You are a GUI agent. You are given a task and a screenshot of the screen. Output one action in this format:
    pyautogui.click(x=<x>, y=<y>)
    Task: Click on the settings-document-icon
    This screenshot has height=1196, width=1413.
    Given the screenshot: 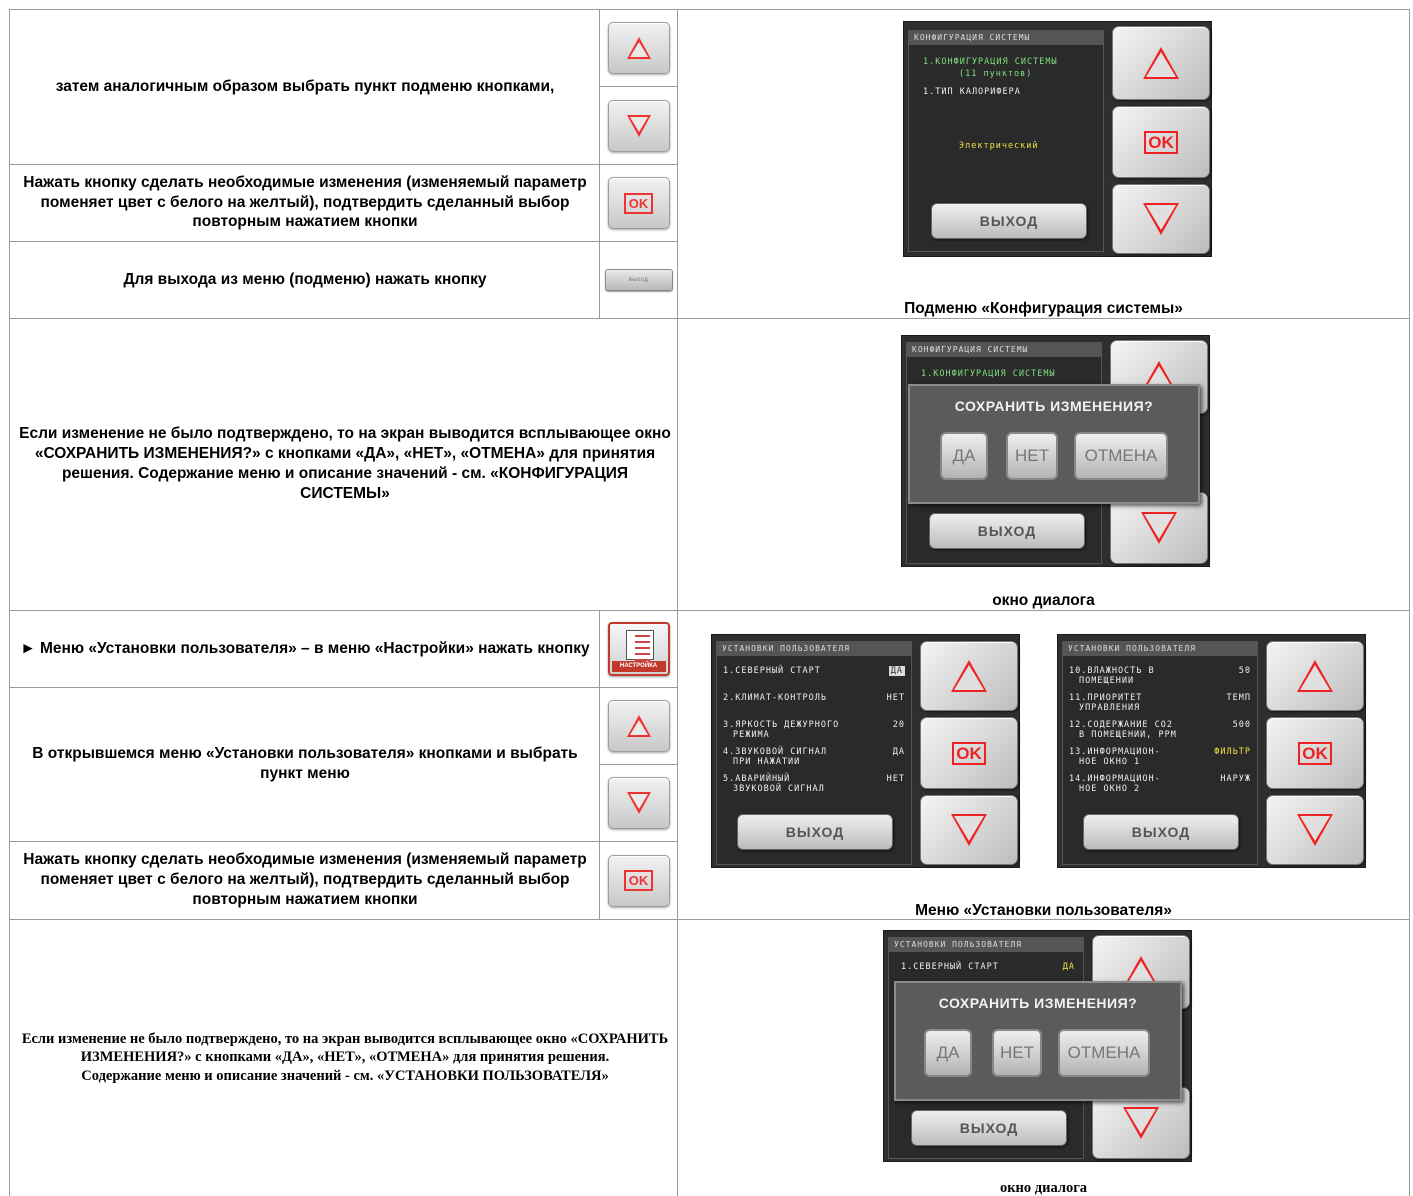 What is the action you would take?
    pyautogui.click(x=639, y=645)
    